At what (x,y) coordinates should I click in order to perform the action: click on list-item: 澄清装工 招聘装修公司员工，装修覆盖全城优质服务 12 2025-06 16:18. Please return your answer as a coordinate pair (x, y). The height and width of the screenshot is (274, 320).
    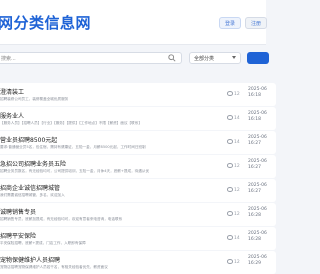
    Looking at the image, I should click on (138, 94).